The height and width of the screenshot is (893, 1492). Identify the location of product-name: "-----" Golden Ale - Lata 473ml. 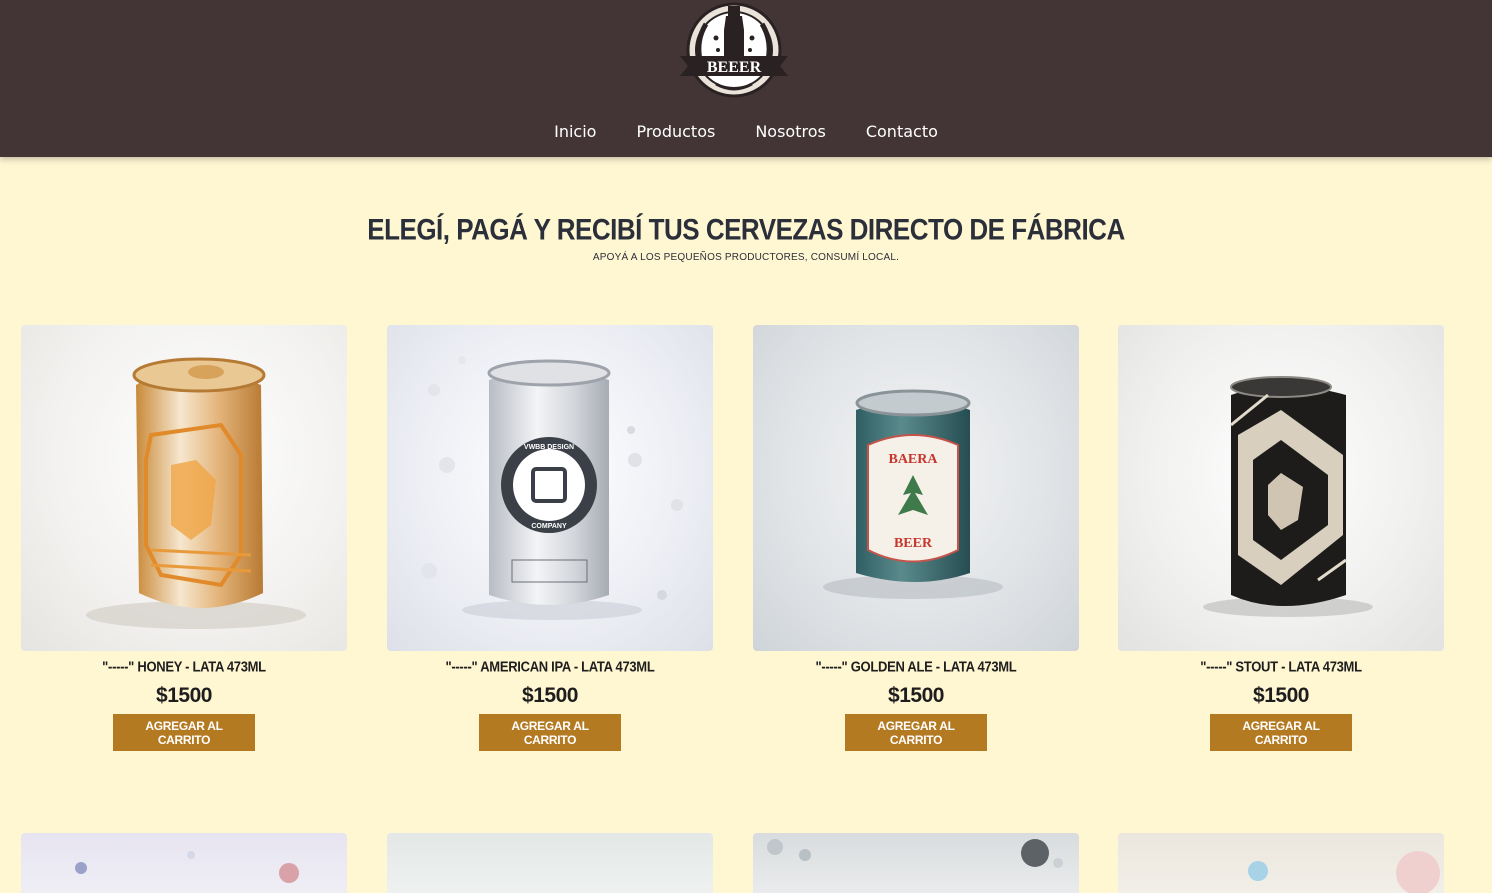
(916, 666).